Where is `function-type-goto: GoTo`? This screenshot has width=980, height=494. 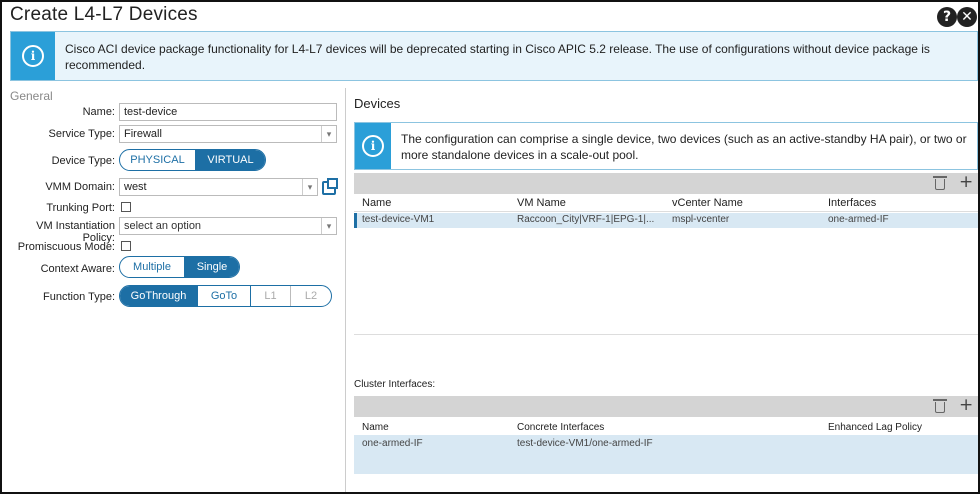
function-type-goto: GoTo is located at coordinates (224, 296).